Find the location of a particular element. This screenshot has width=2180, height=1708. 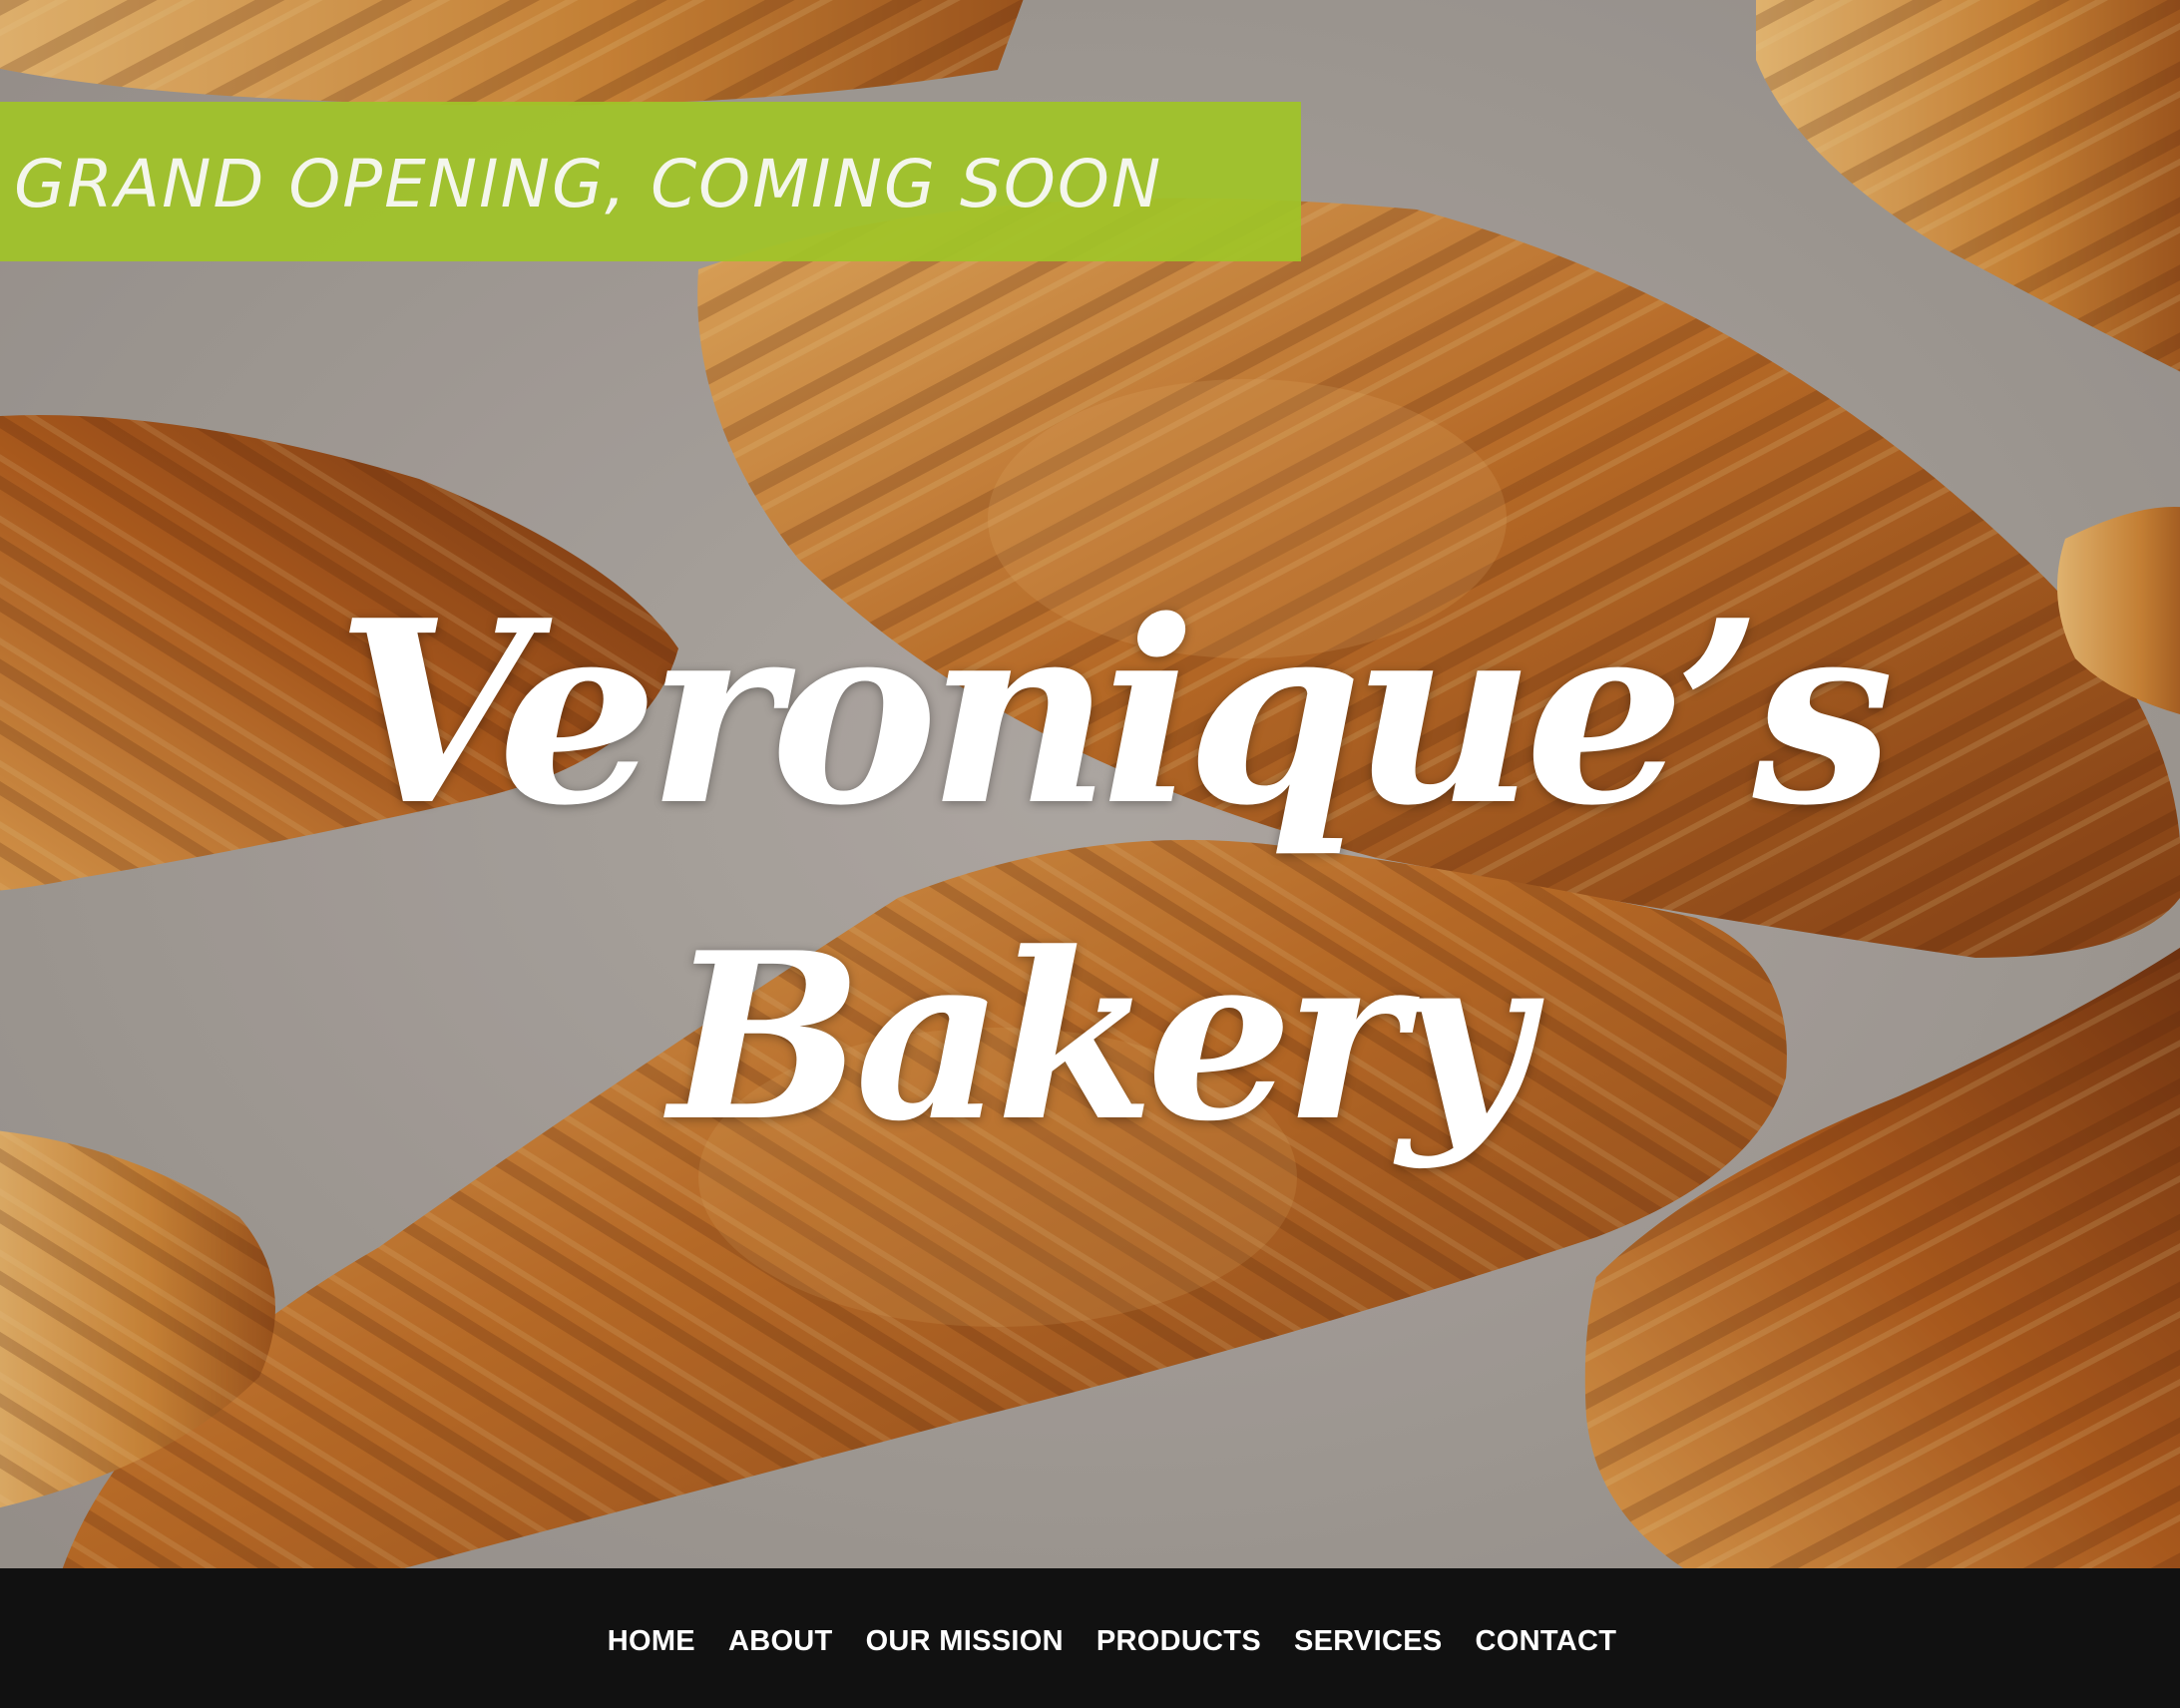

banner-text: GRAND OPENING, COMING SOON is located at coordinates (588, 183).